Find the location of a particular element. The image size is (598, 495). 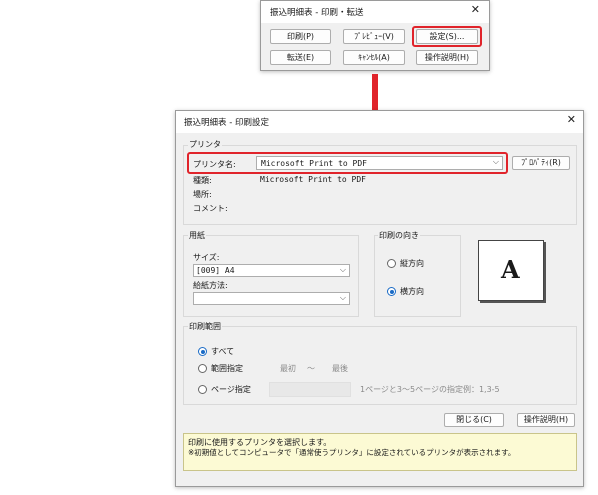

printer-type-value: Microsoft Print to PDF is located at coordinates (313, 179).